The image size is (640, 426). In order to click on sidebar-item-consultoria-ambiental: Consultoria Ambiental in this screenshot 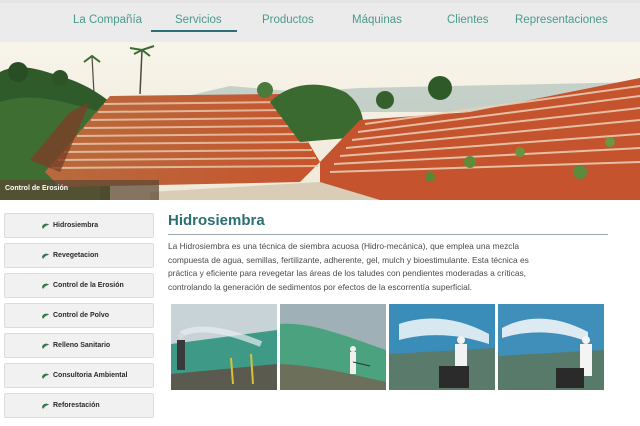, I will do `click(79, 375)`.